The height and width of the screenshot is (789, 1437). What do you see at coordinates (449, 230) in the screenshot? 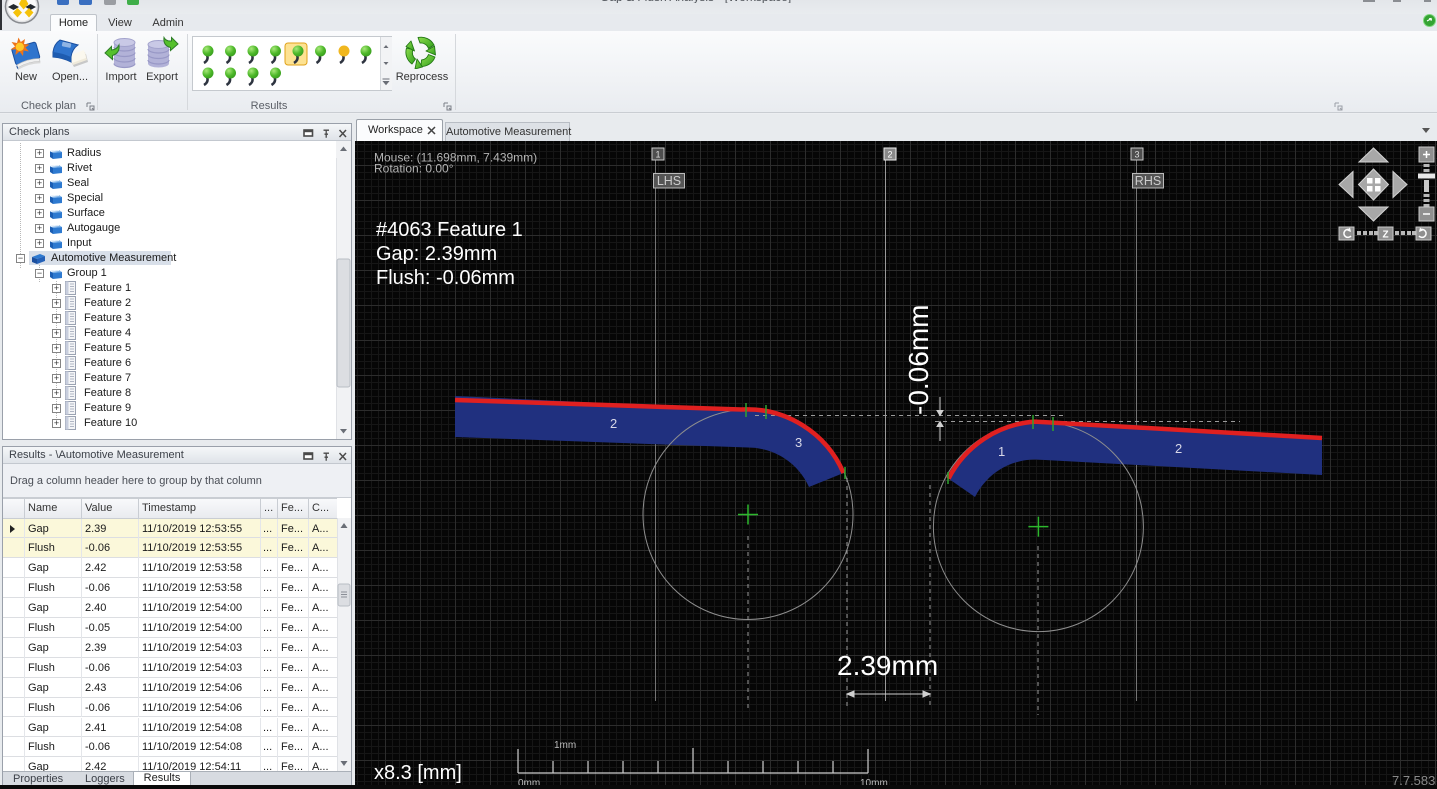
I see `svg-text: #4063 Feature 1` at bounding box center [449, 230].